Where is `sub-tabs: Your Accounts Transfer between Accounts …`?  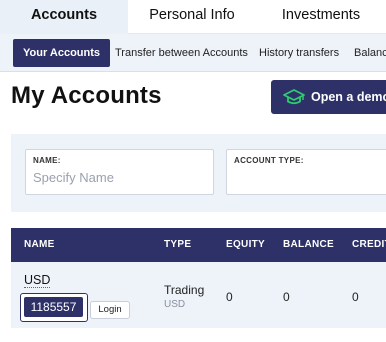 sub-tabs: Your Accounts Transfer between Accounts … is located at coordinates (193, 53).